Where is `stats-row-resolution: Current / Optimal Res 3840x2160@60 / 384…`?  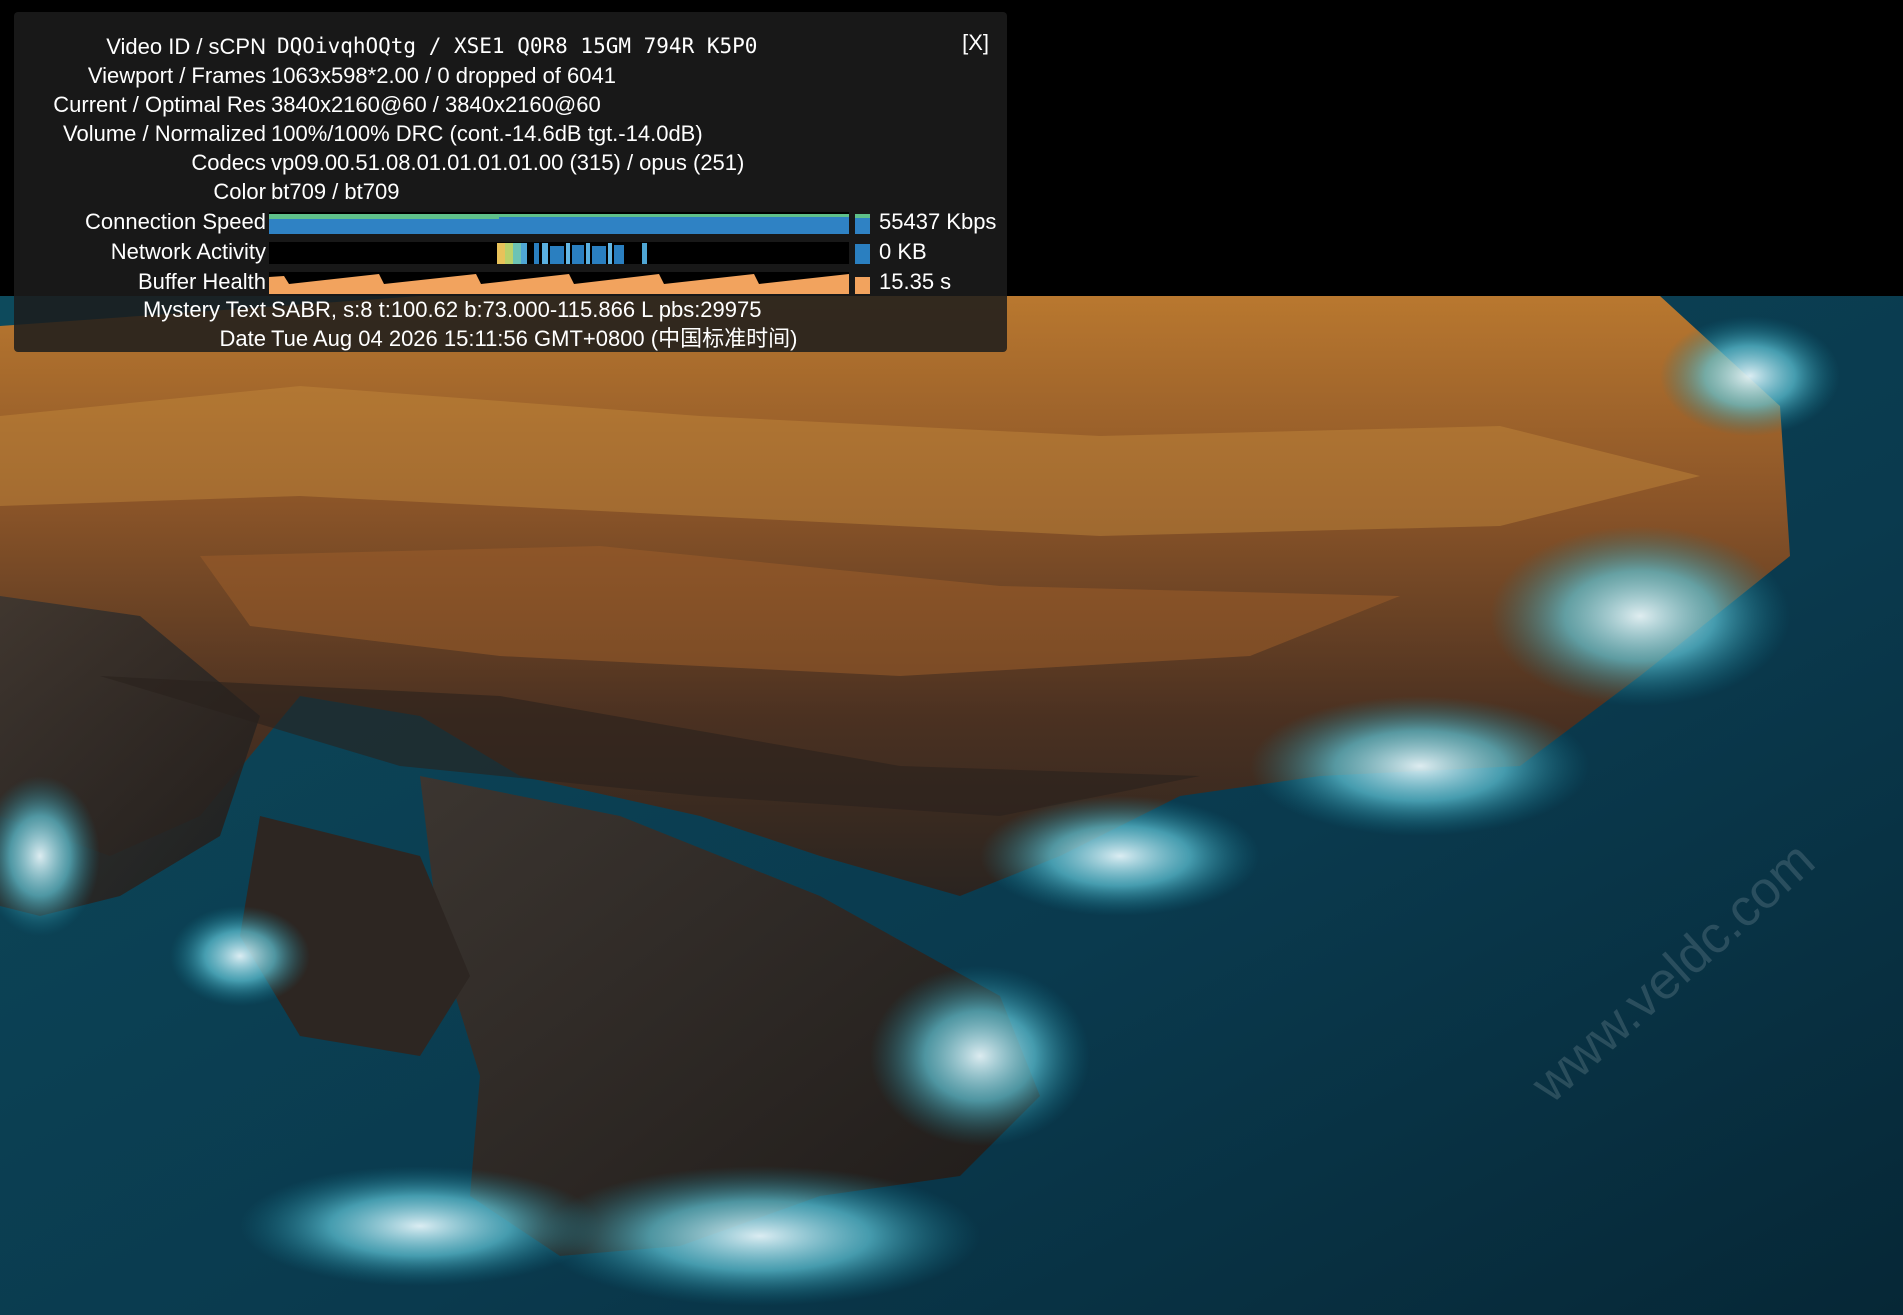 stats-row-resolution: Current / Optimal Res 3840x2160@60 / 384… is located at coordinates (510, 104).